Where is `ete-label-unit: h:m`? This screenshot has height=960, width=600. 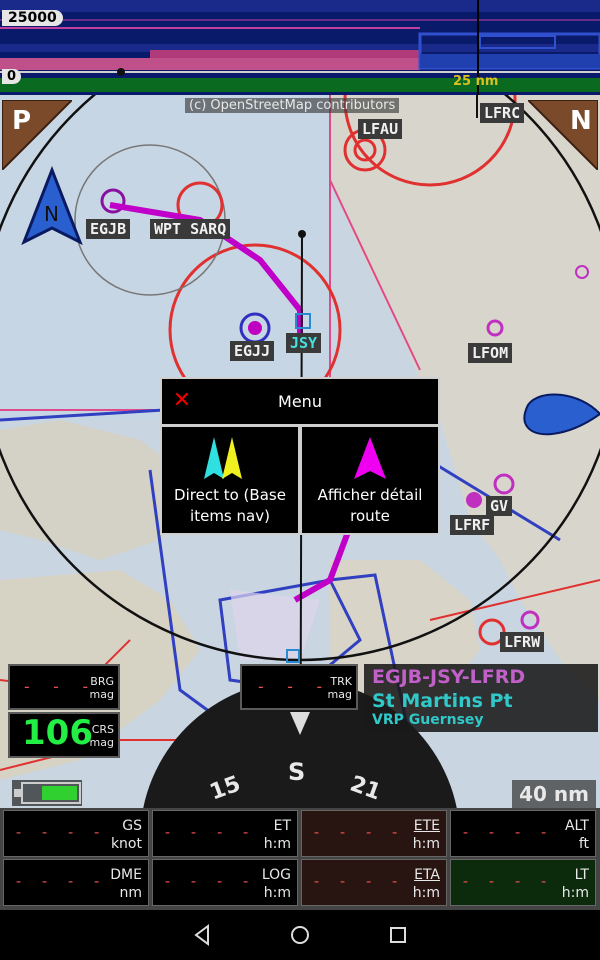
ete-label-unit: h:m is located at coordinates (426, 844).